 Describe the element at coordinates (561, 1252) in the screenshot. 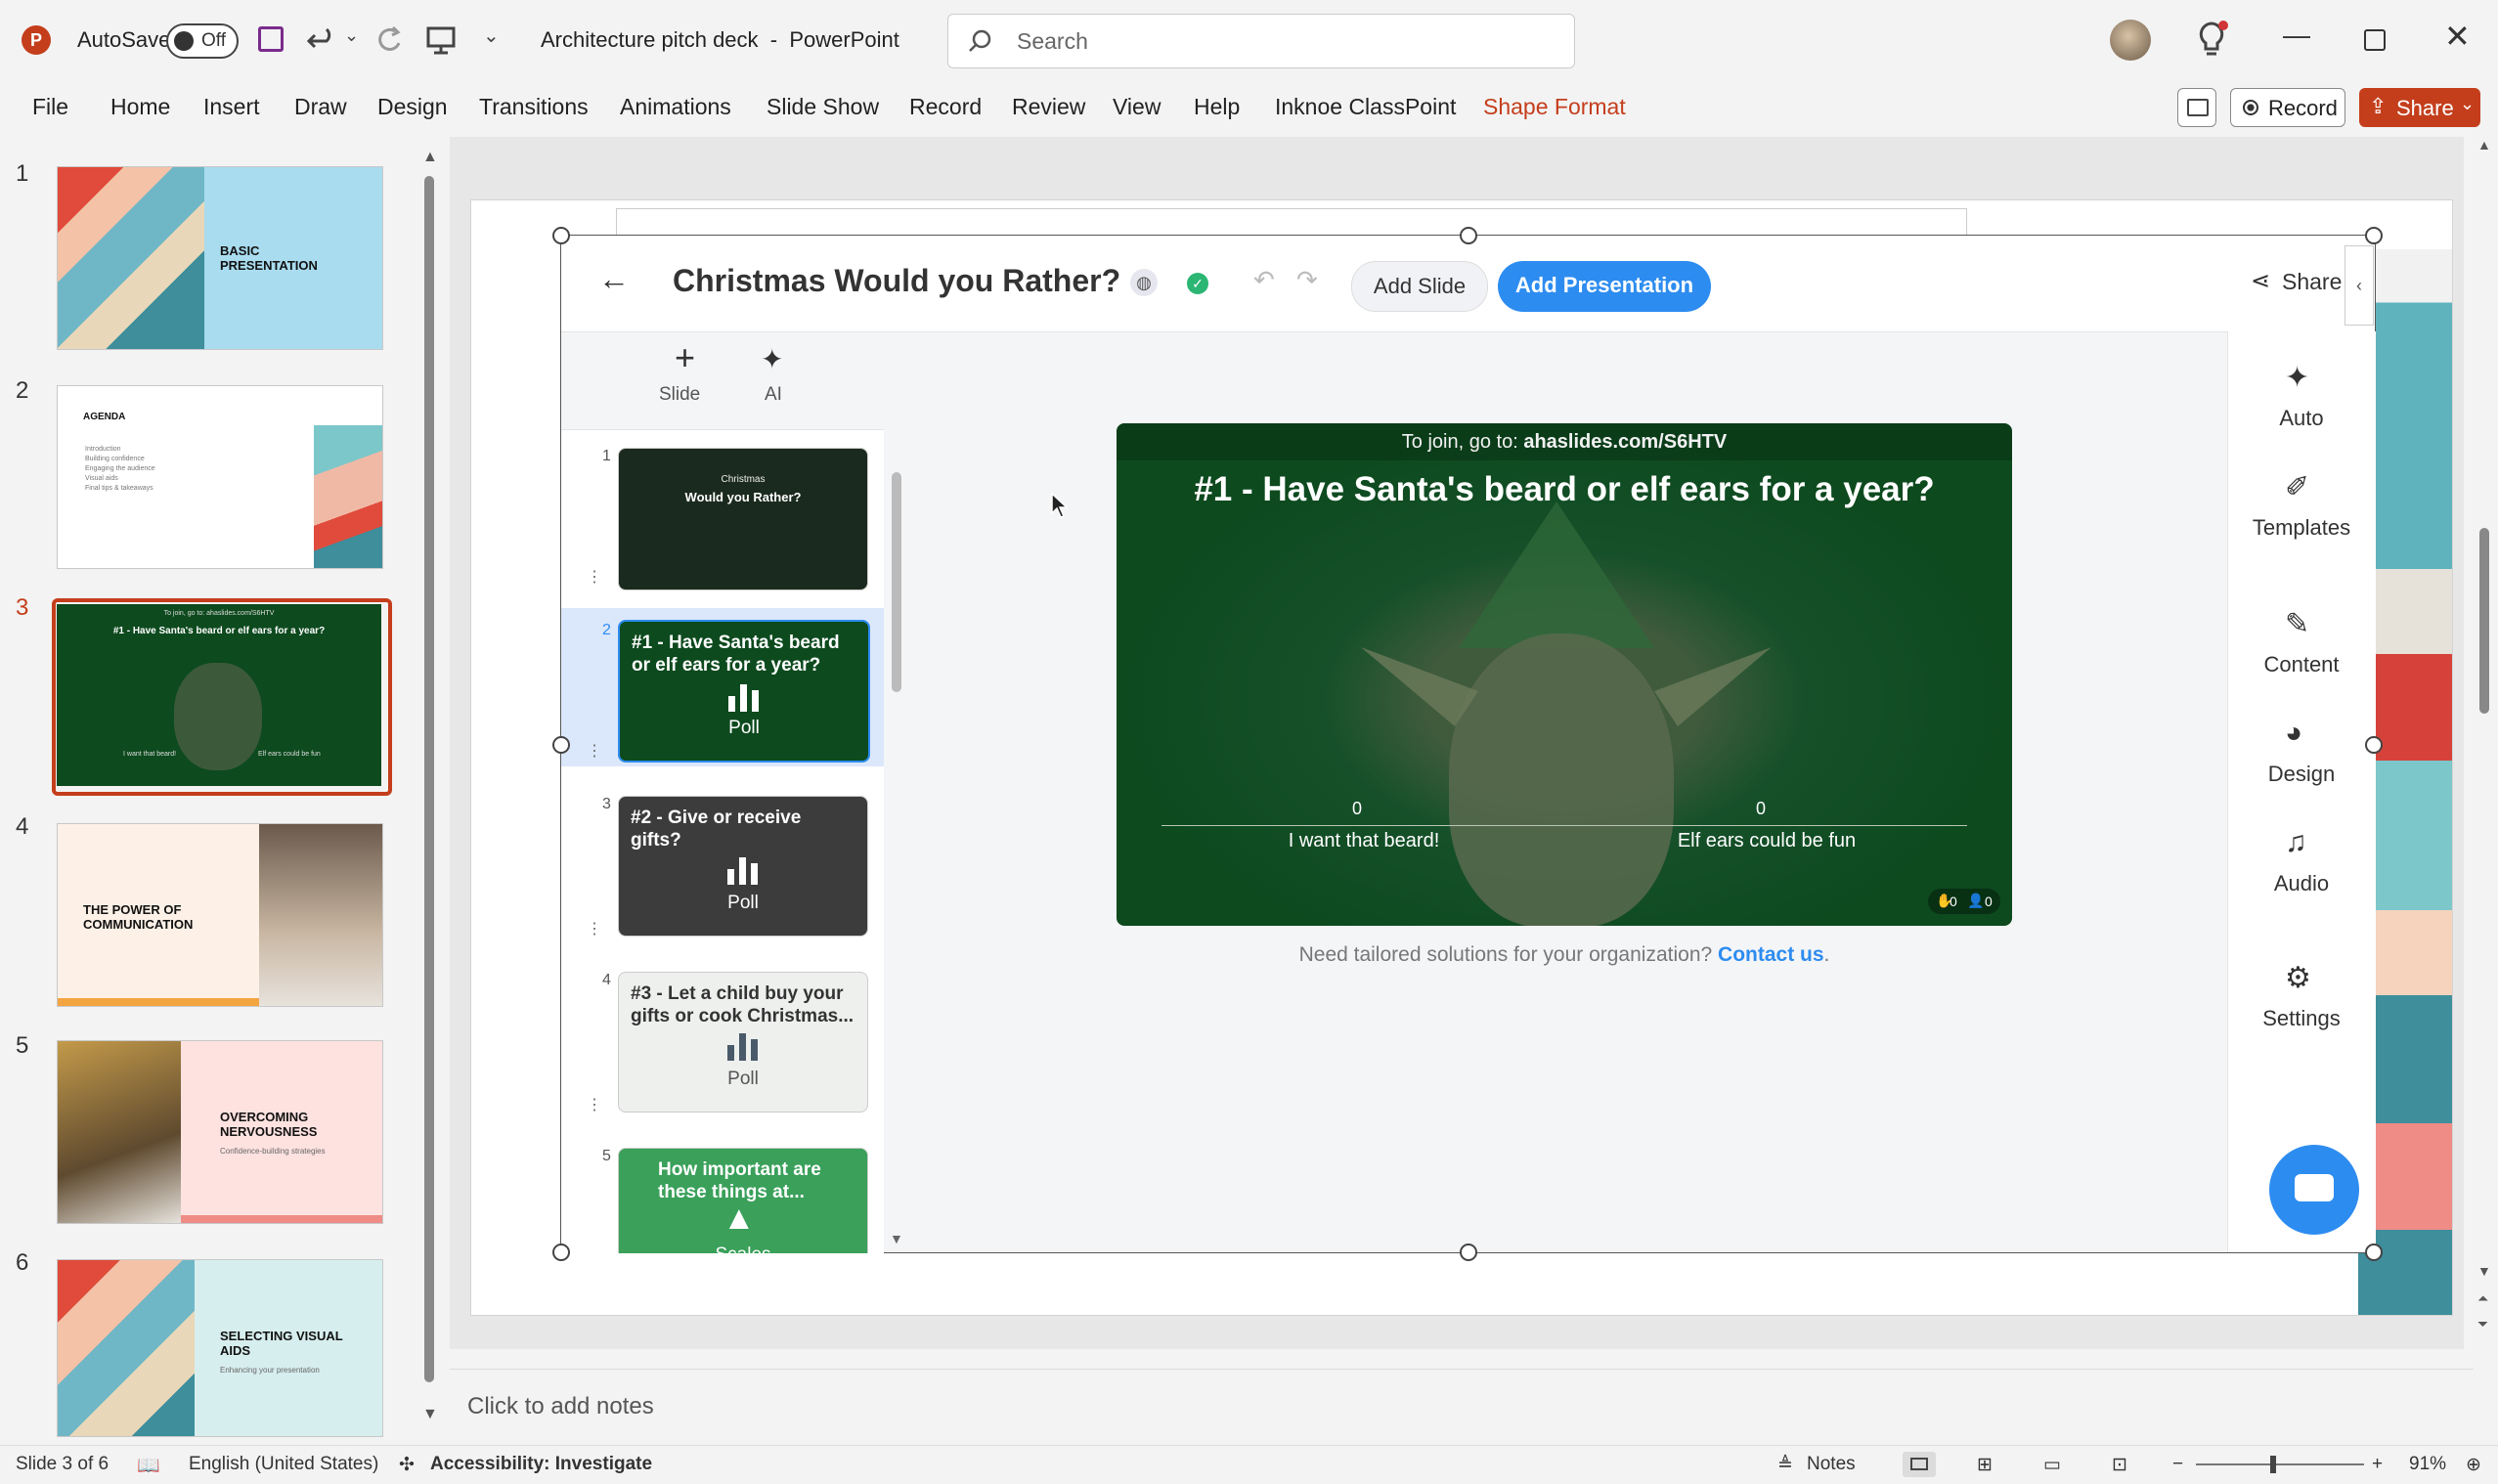

I see `resize-handle-sw` at that location.